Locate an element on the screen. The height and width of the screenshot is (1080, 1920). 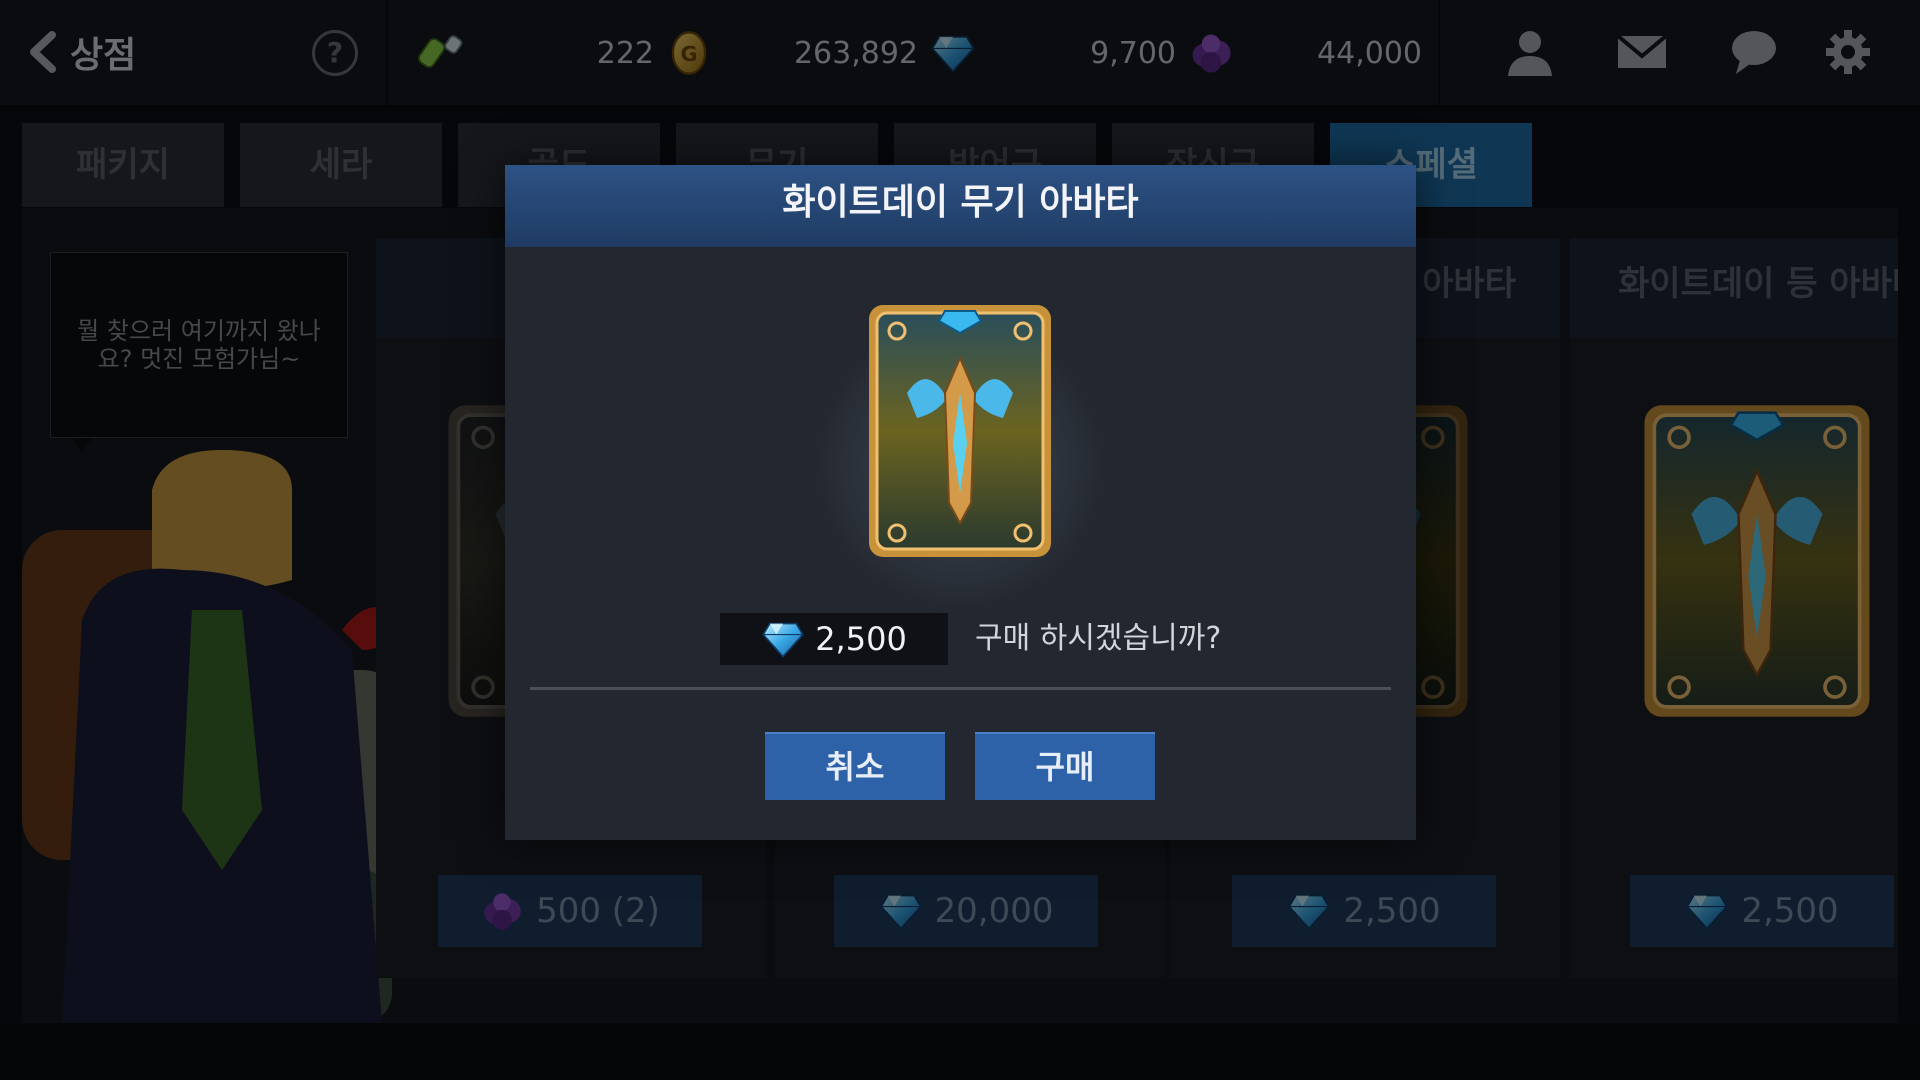
weapon-avatar-card-image is located at coordinates (960, 431).